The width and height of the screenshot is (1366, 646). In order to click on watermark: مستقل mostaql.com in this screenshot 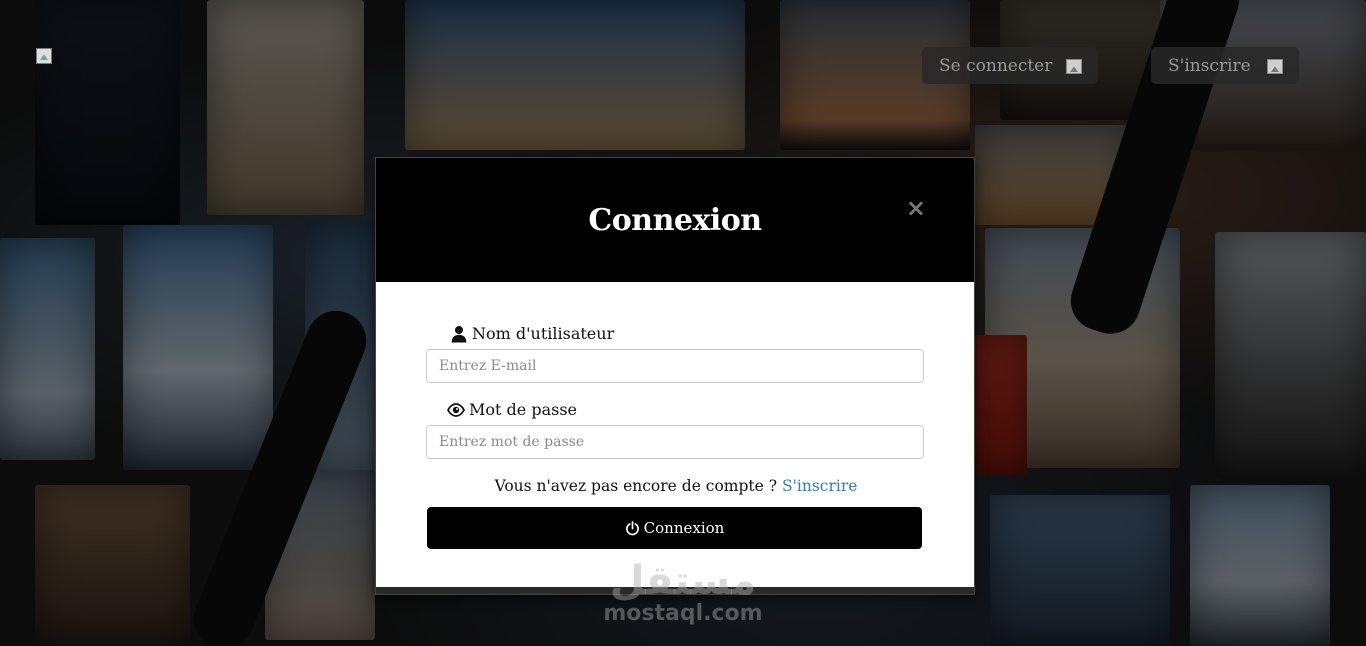, I will do `click(683, 593)`.